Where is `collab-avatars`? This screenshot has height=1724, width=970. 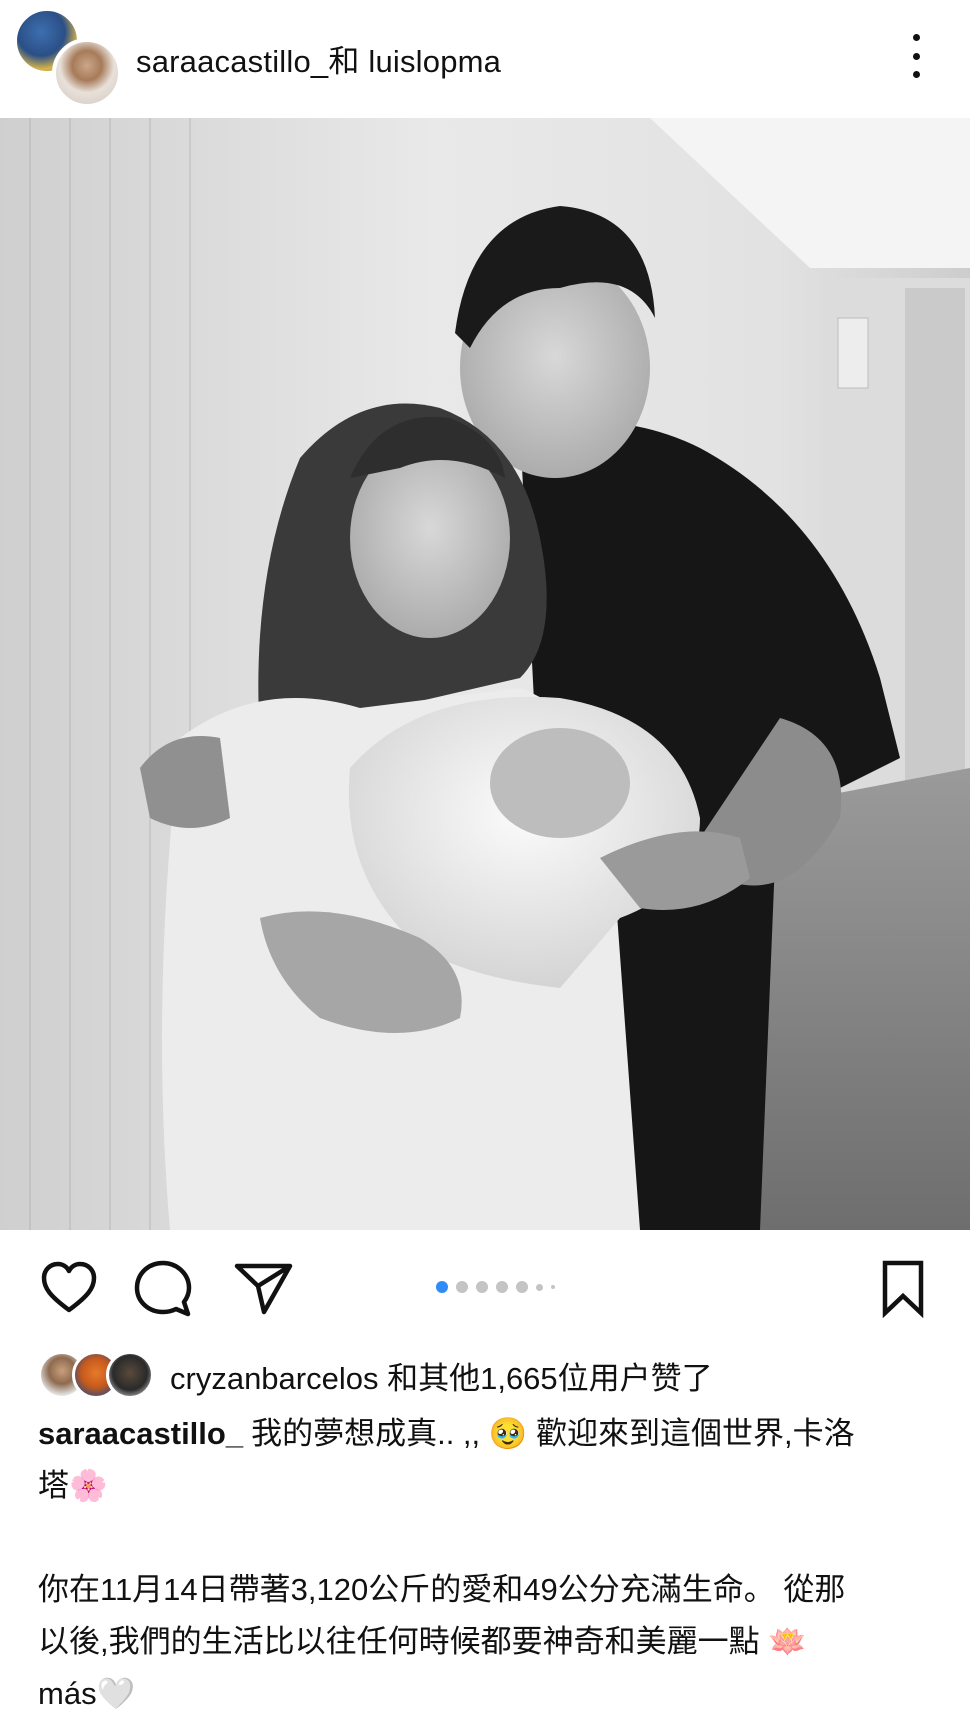
collab-avatars is located at coordinates (68, 58).